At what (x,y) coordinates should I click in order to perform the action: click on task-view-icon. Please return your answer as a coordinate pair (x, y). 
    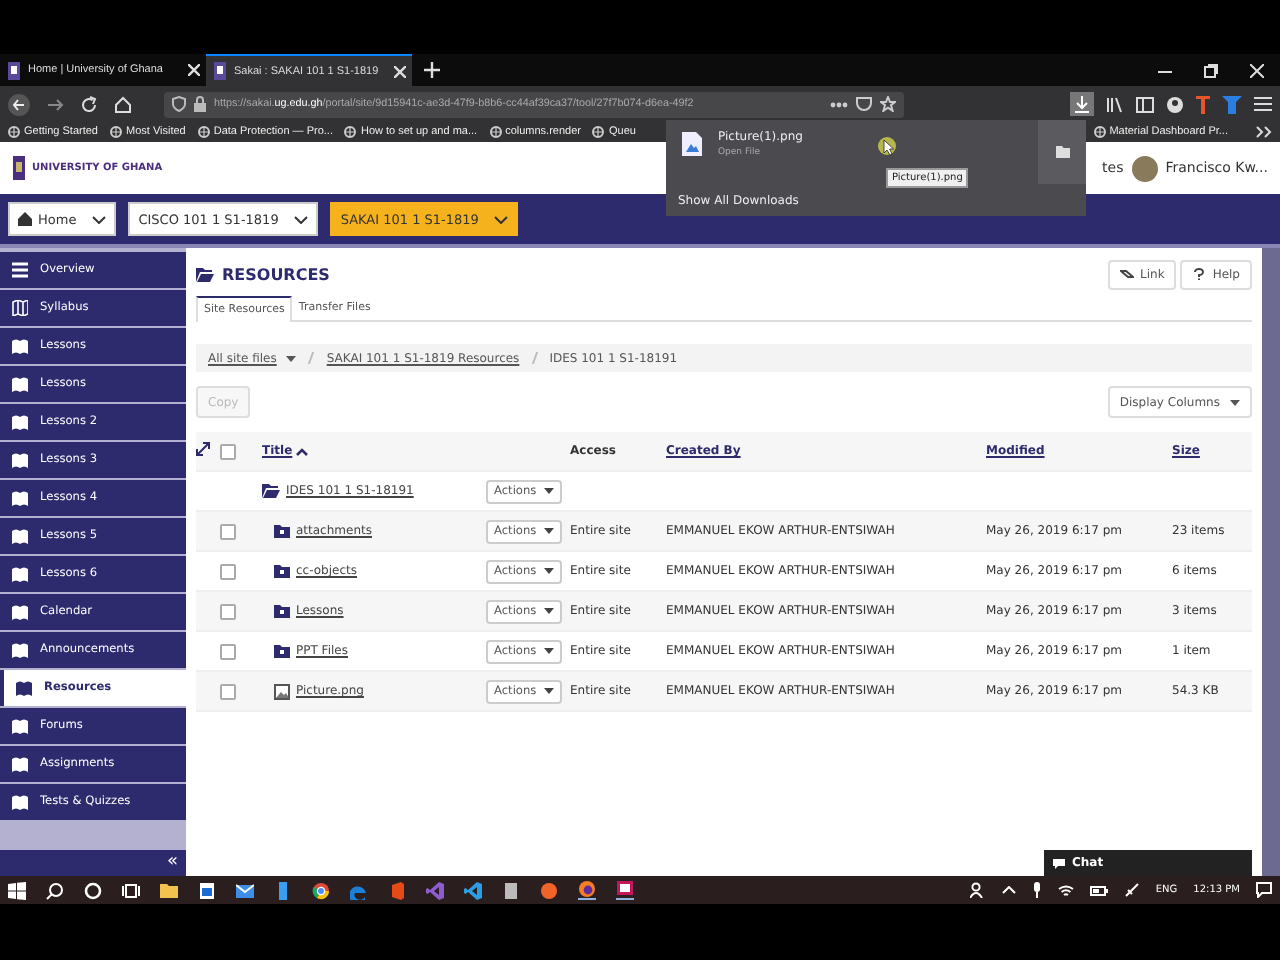
    Looking at the image, I should click on (131, 890).